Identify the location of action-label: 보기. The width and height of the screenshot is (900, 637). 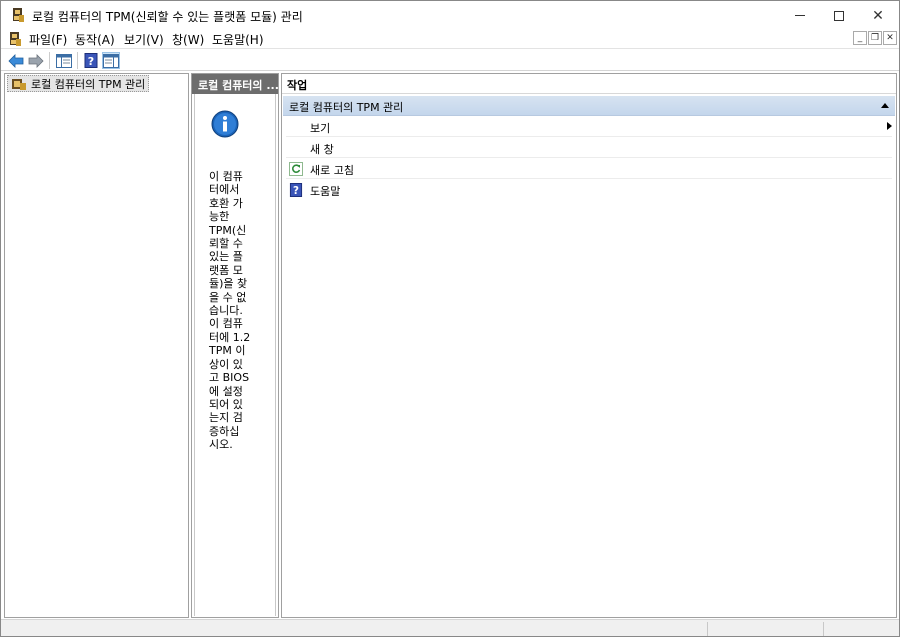
(320, 128).